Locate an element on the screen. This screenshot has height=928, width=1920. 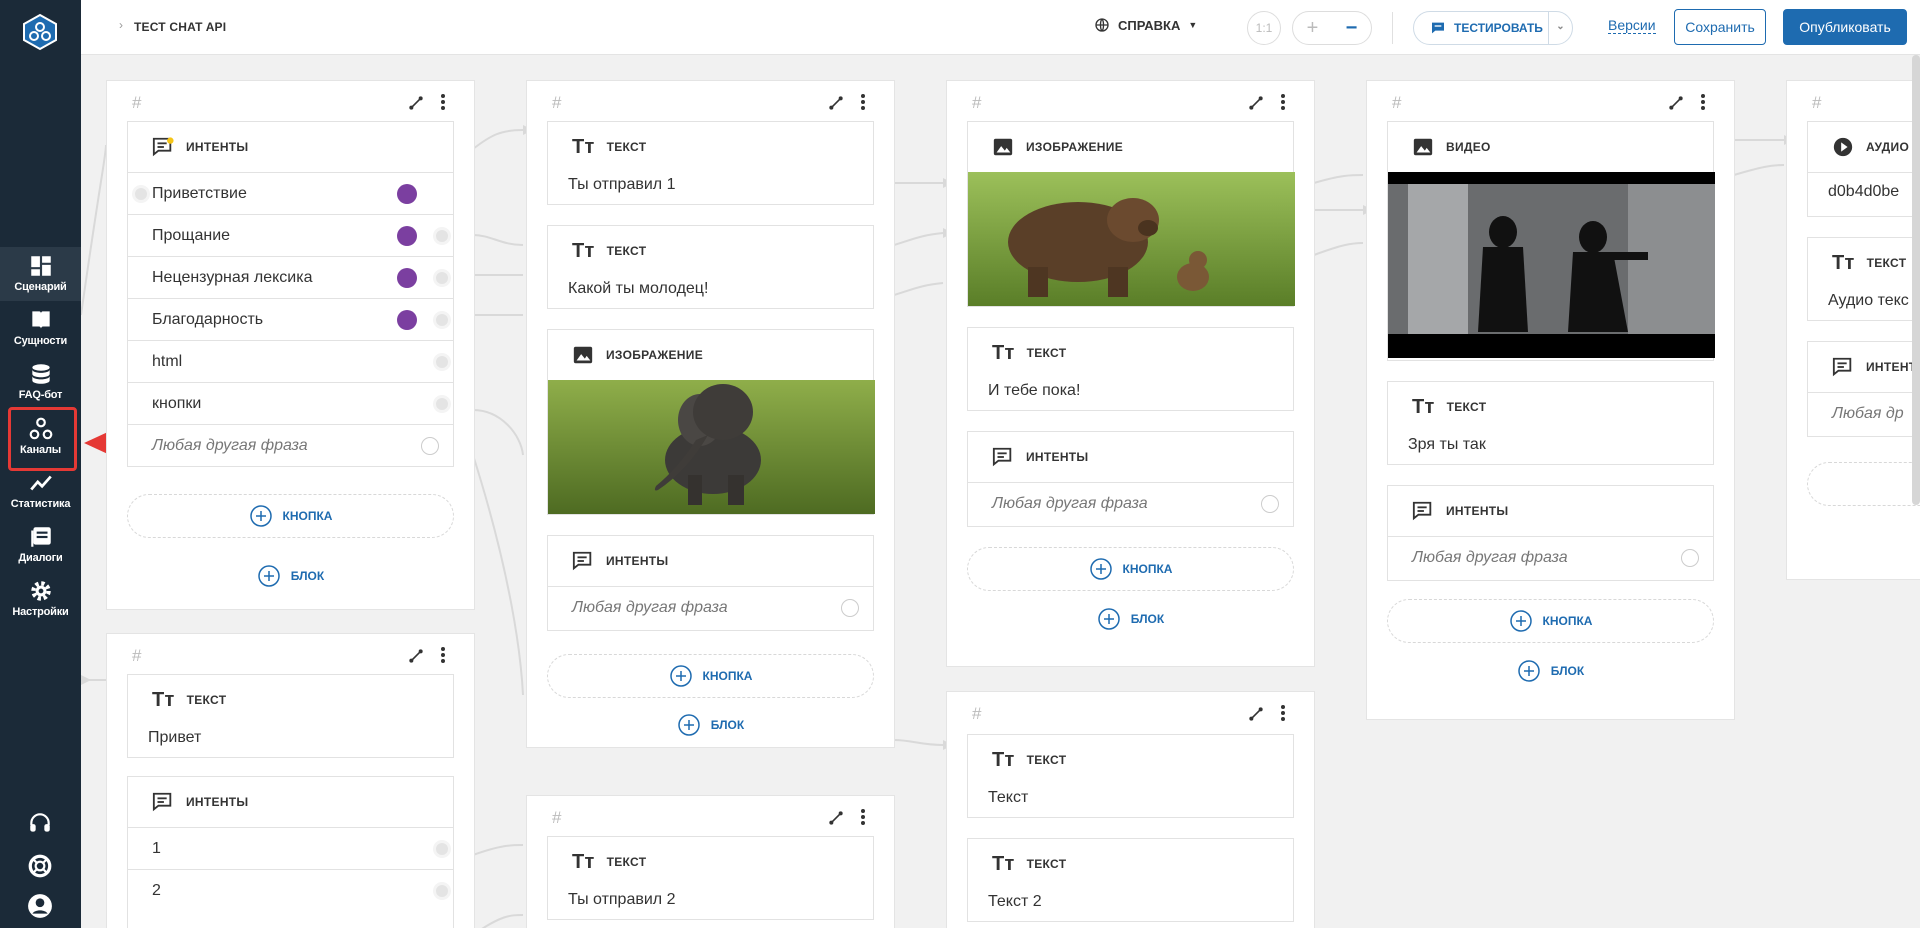
zoom-out-button: − is located at coordinates (1351, 28).